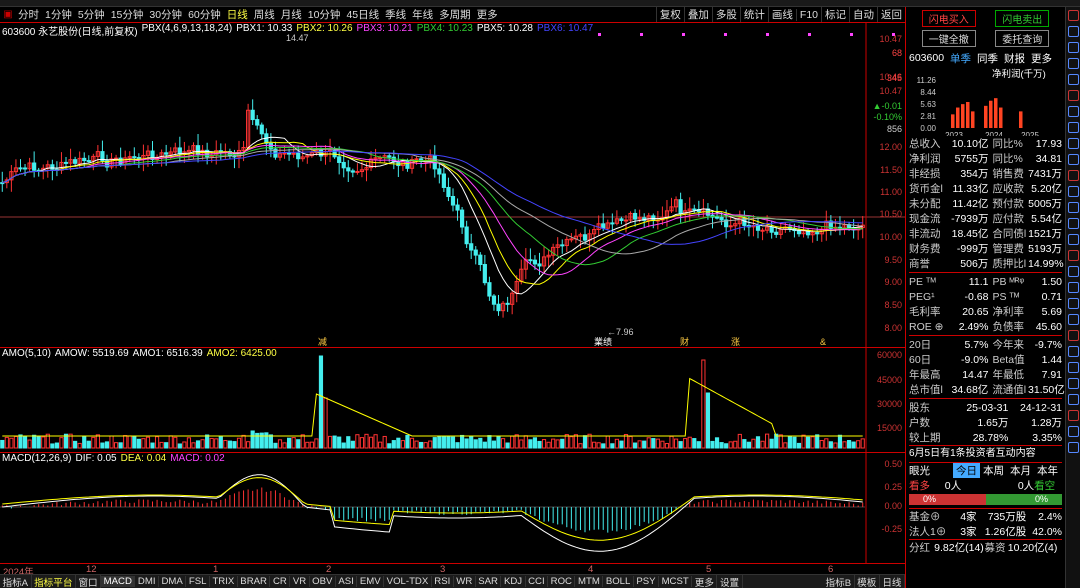 The image size is (1080, 588). I want to click on indicator-tab-7: TRIX, so click(224, 581).